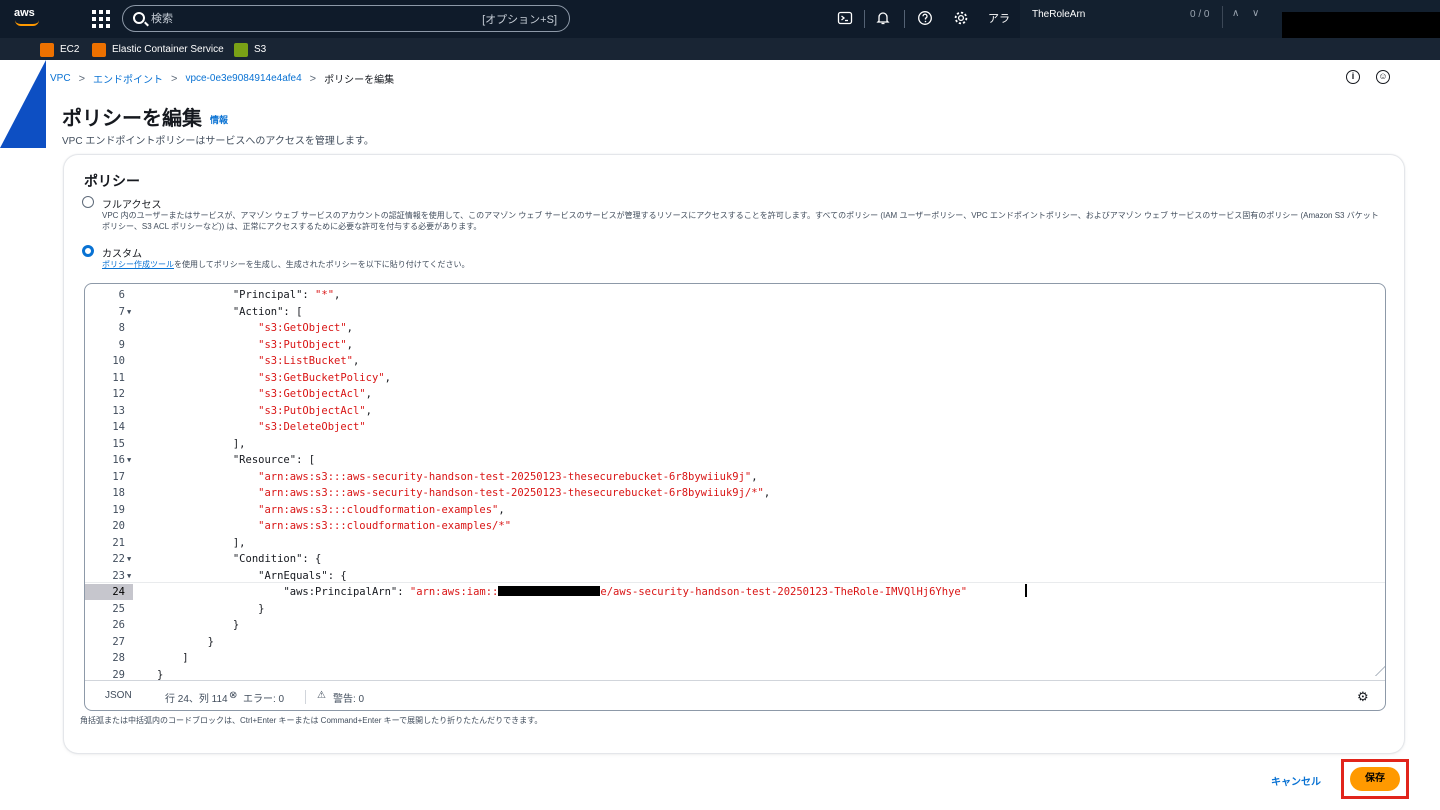  What do you see at coordinates (122, 252) in the screenshot?
I see `custom-label: カスタム` at bounding box center [122, 252].